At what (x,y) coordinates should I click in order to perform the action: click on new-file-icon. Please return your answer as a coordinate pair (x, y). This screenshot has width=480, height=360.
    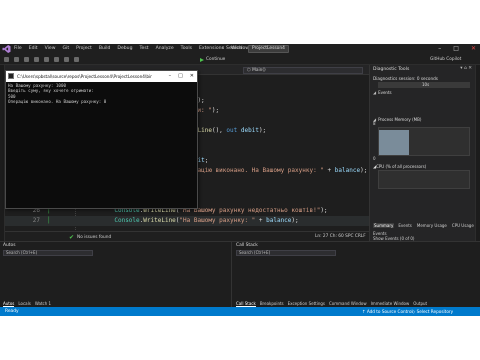
    Looking at the image, I should click on (26, 59).